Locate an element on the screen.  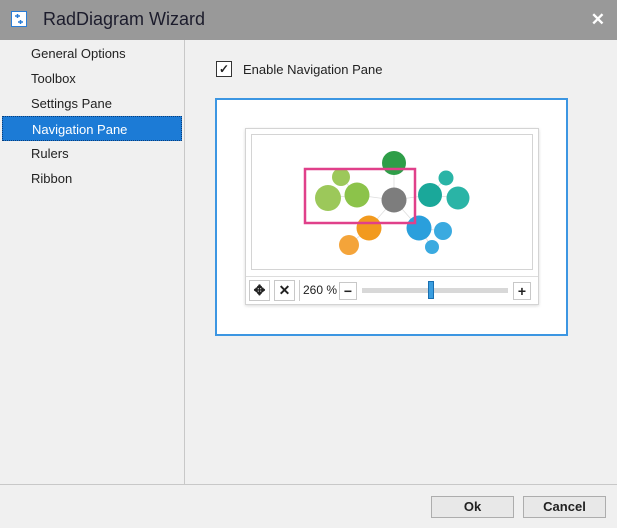
cancel-button: Cancel is located at coordinates (564, 507).